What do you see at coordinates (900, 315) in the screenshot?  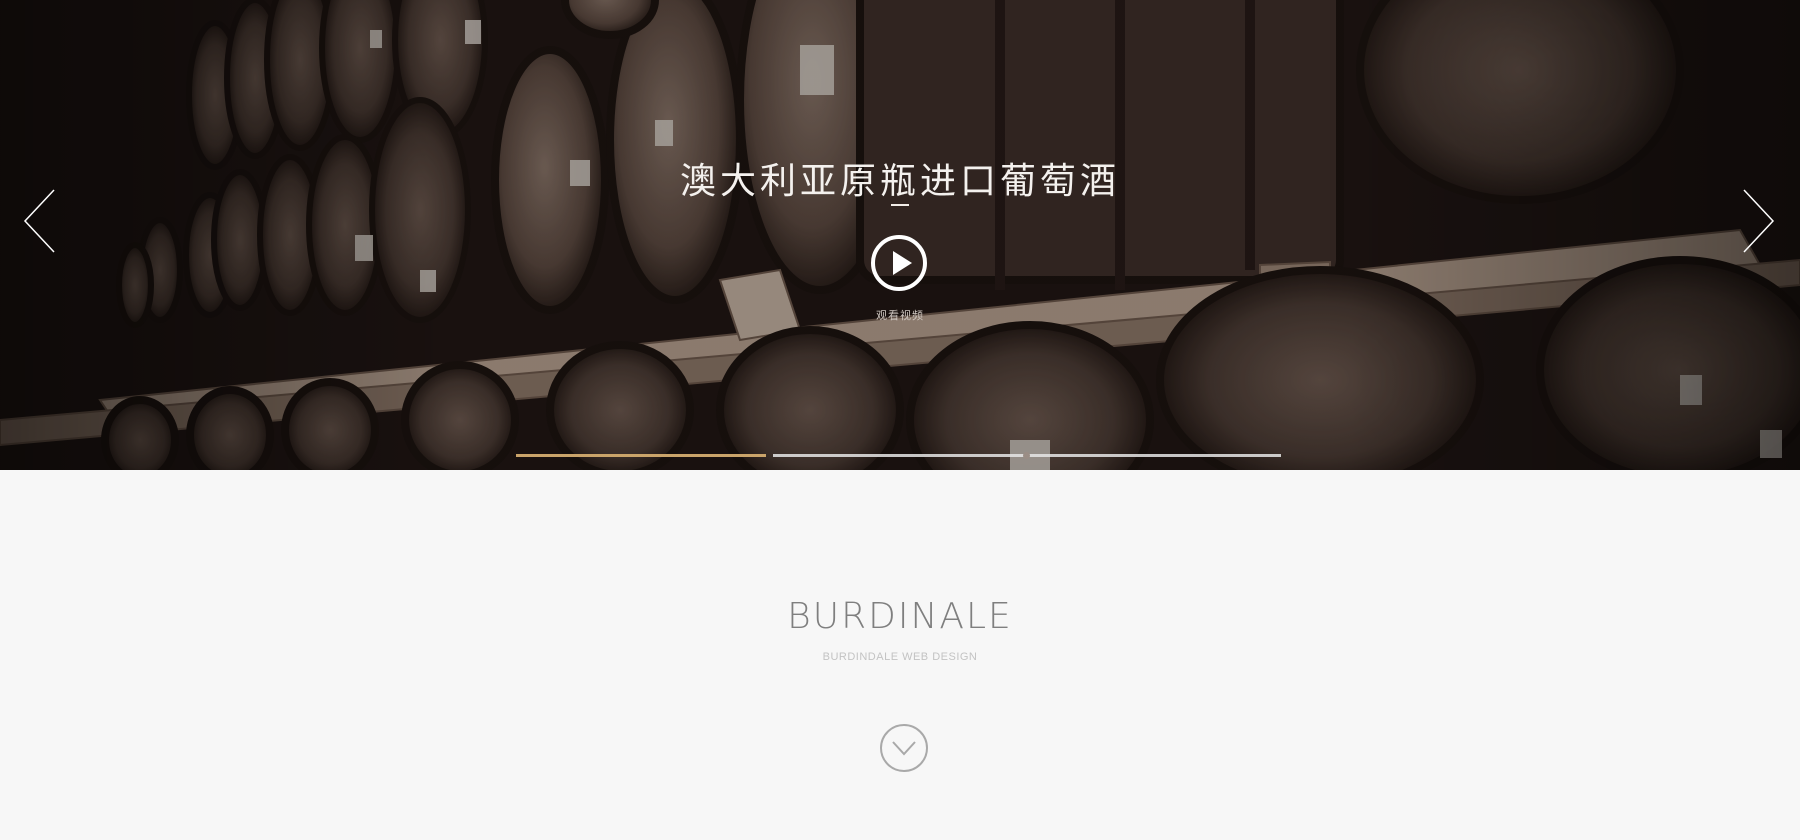 I see `watch-video-label: 观看视频` at bounding box center [900, 315].